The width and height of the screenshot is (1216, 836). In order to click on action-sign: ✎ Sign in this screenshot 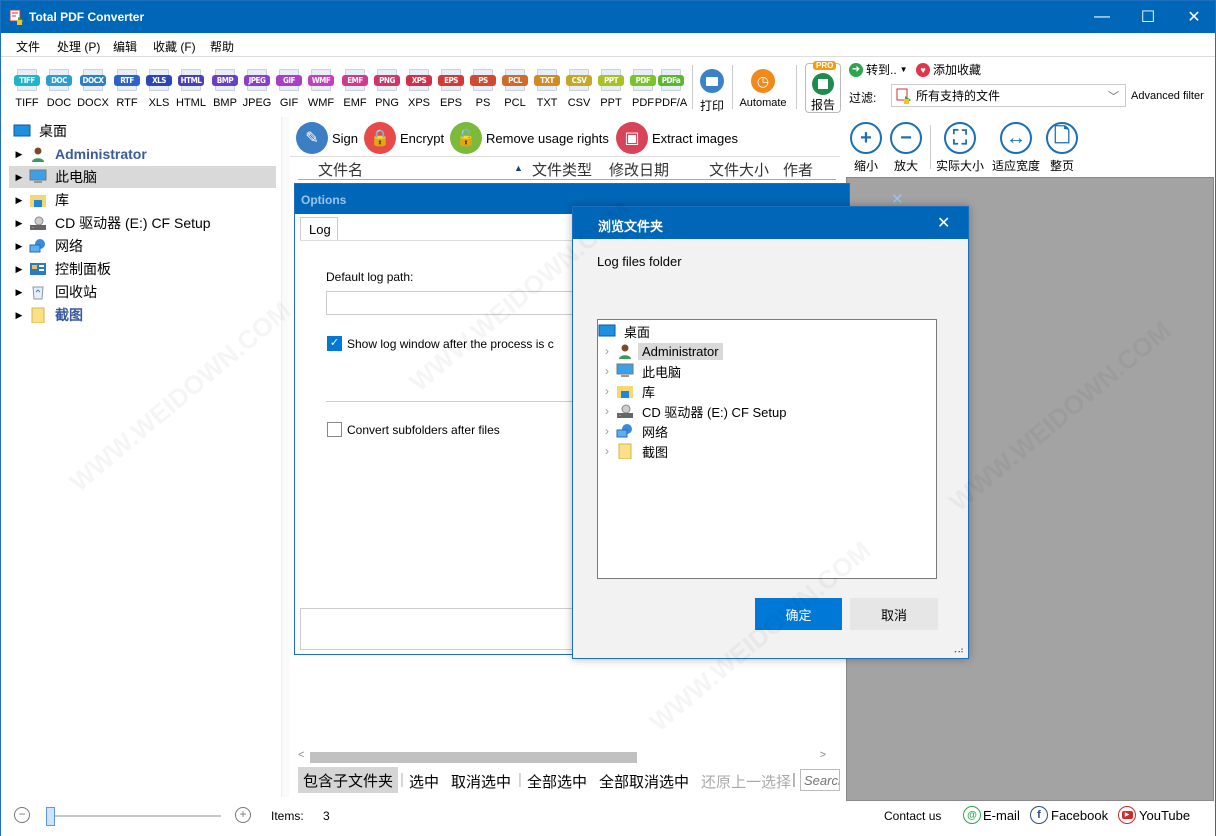, I will do `click(327, 138)`.